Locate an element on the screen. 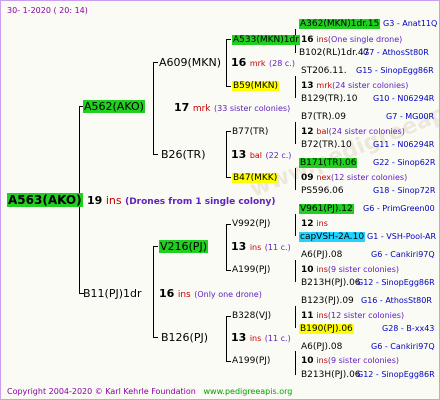 The width and height of the screenshot is (440, 400). gen1-info: 16 ins (Only one drone) is located at coordinates (210, 293).